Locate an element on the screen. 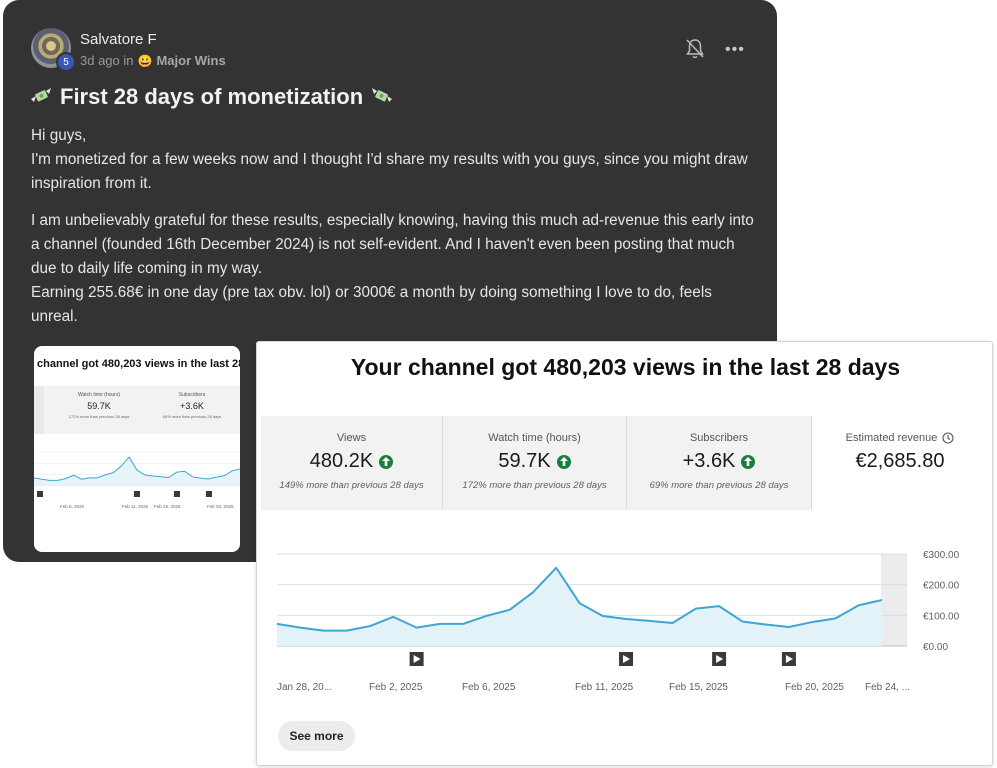 Image resolution: width=997 pixels, height=768 pixels. y-tick-label: €200.00 is located at coordinates (941, 586).